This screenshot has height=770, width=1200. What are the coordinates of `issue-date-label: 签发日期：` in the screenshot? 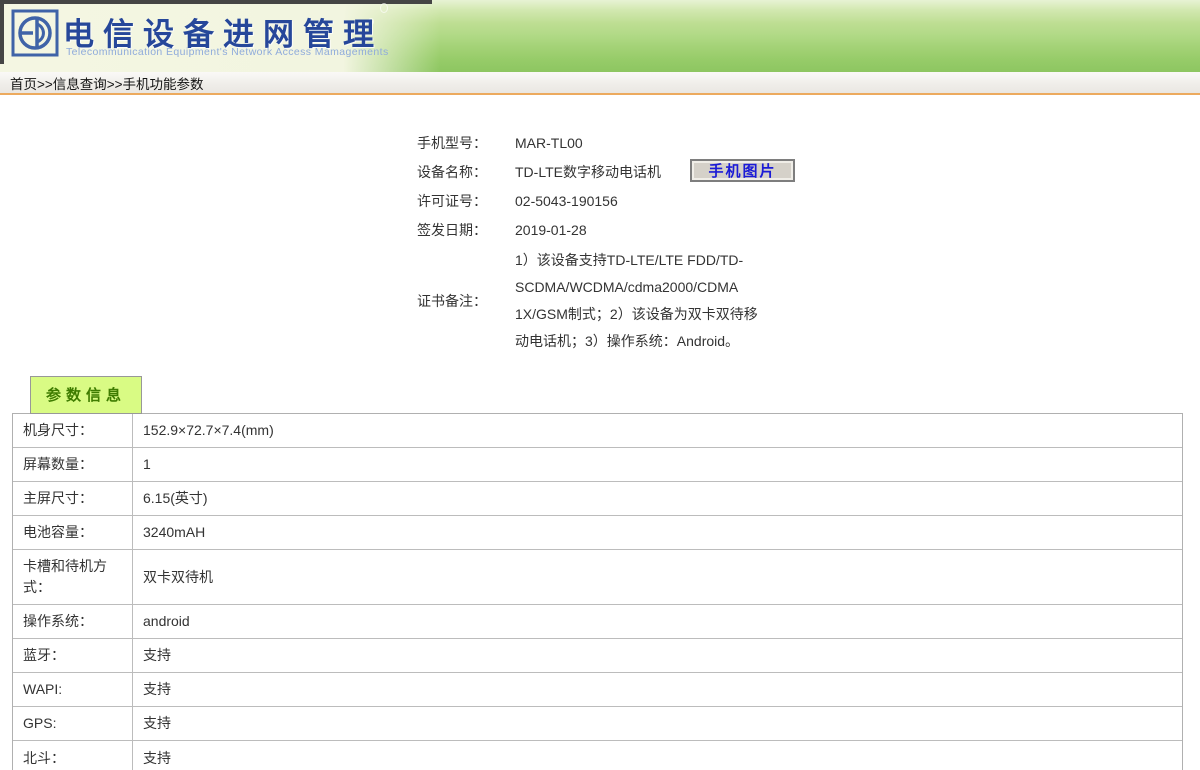 It's located at (452, 229).